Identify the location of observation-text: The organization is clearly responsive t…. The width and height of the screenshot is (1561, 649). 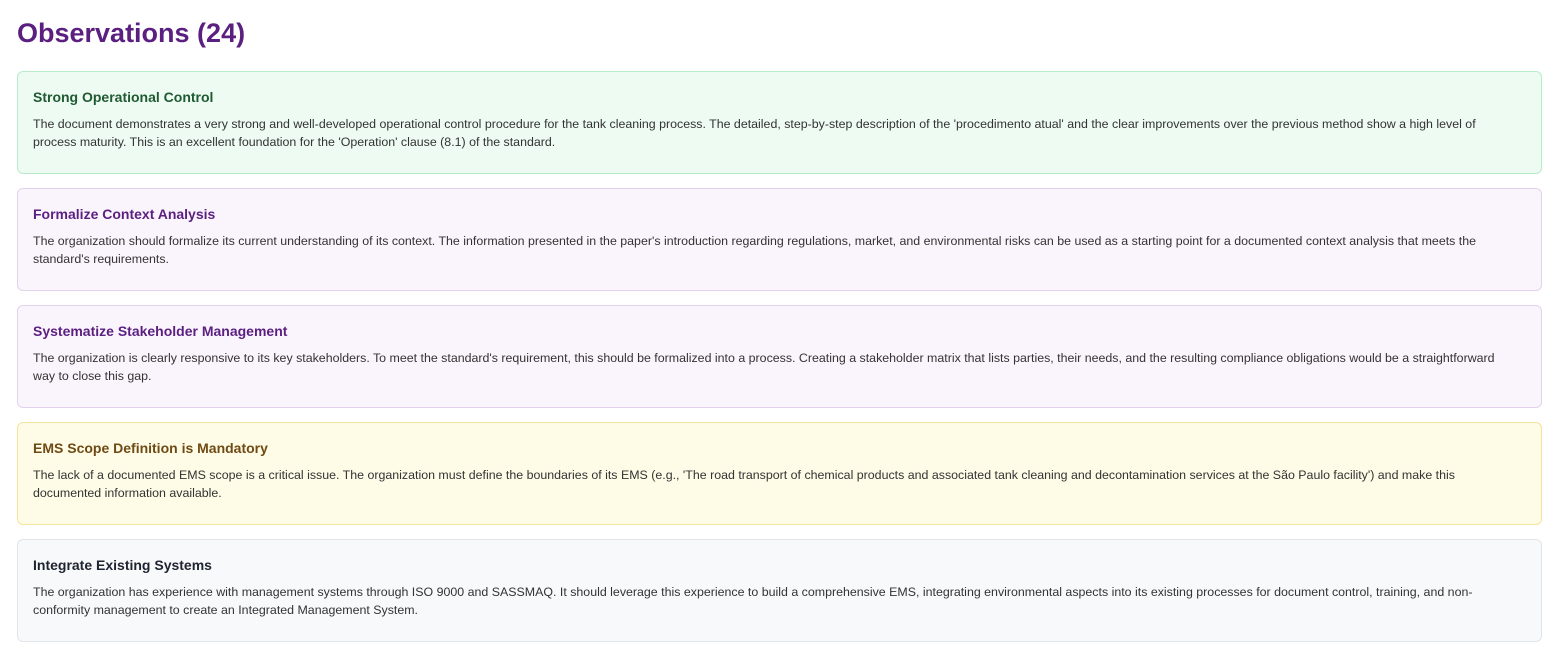
(764, 367).